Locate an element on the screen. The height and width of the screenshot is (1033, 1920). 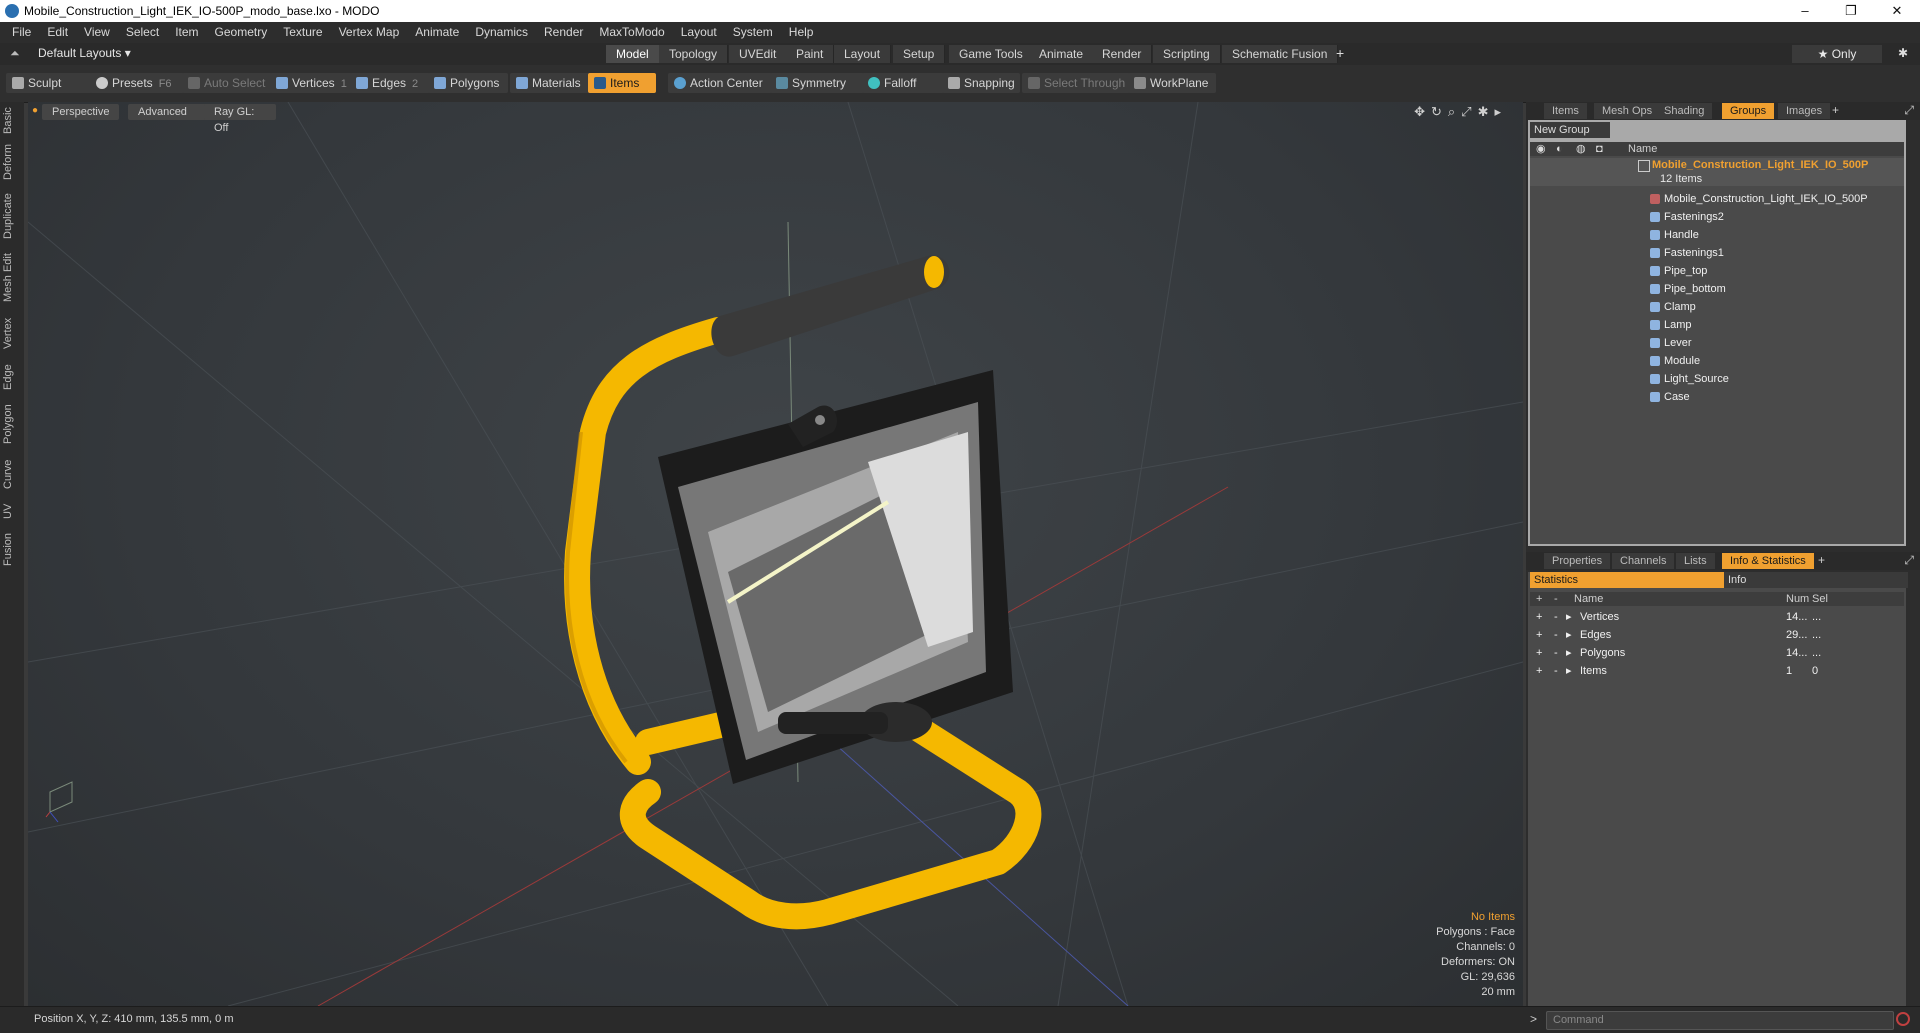
tab-model: Model is located at coordinates (633, 54).